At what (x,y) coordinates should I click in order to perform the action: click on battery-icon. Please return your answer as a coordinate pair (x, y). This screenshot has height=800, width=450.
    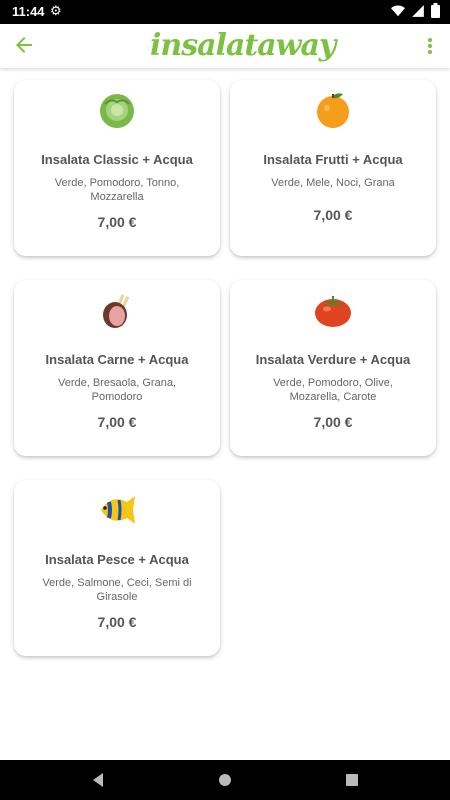
    Looking at the image, I should click on (435, 10).